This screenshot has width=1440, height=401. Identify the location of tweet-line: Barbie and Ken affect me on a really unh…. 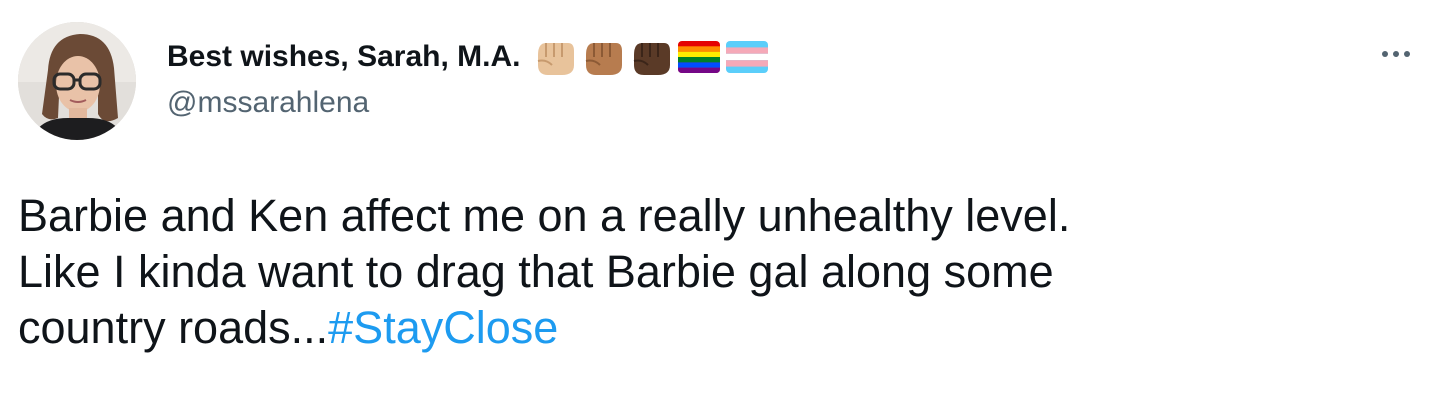
(544, 215).